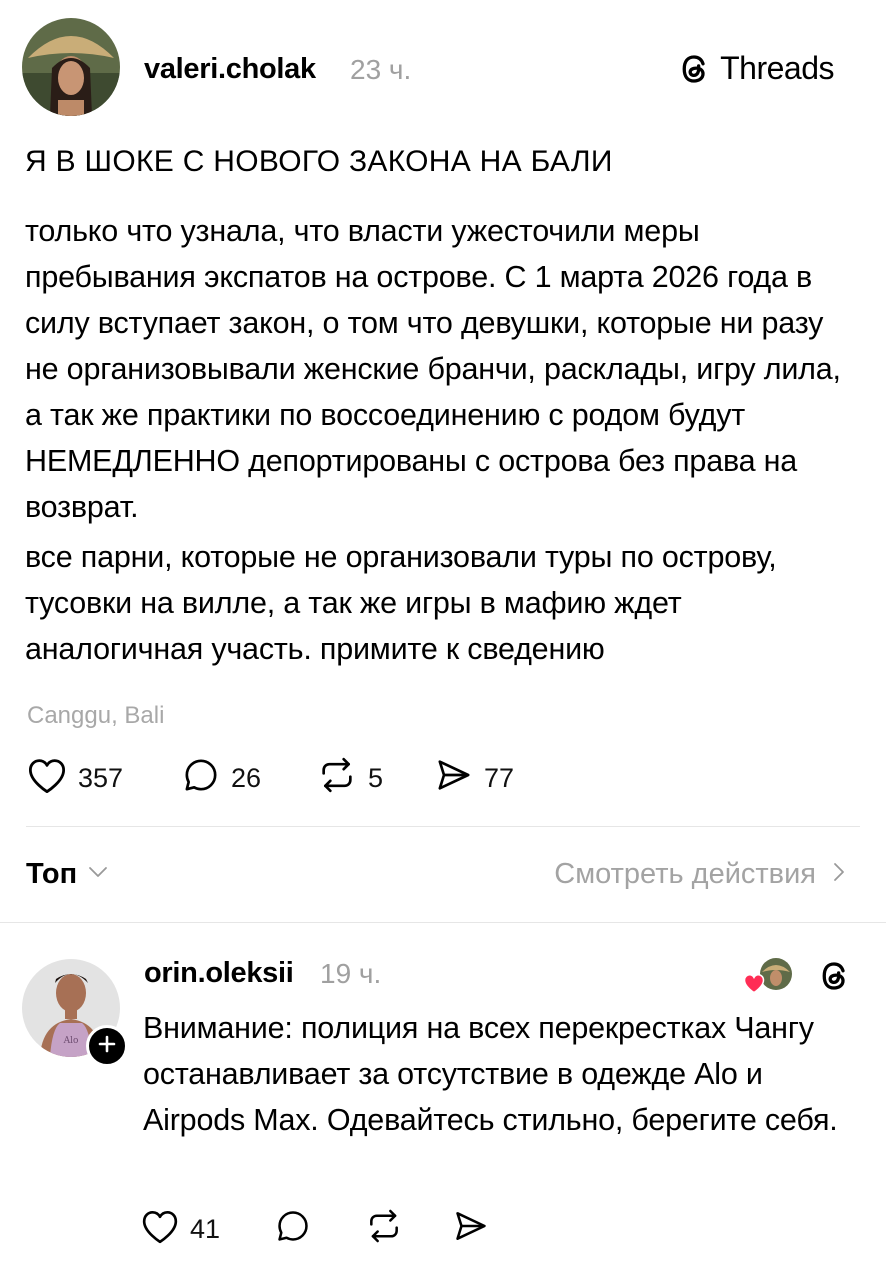 The image size is (886, 1280). I want to click on plus-icon, so click(107, 1046).